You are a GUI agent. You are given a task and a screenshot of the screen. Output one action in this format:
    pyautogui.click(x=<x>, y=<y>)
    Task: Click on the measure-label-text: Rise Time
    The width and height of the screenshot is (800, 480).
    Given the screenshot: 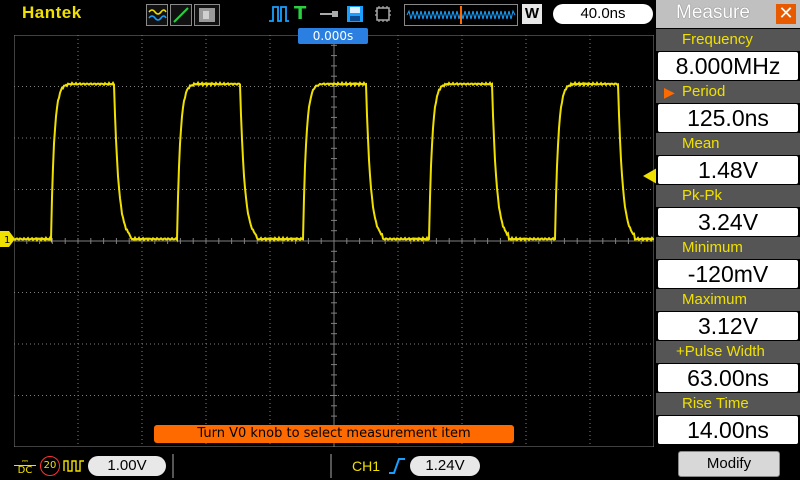 What is the action you would take?
    pyautogui.click(x=715, y=403)
    